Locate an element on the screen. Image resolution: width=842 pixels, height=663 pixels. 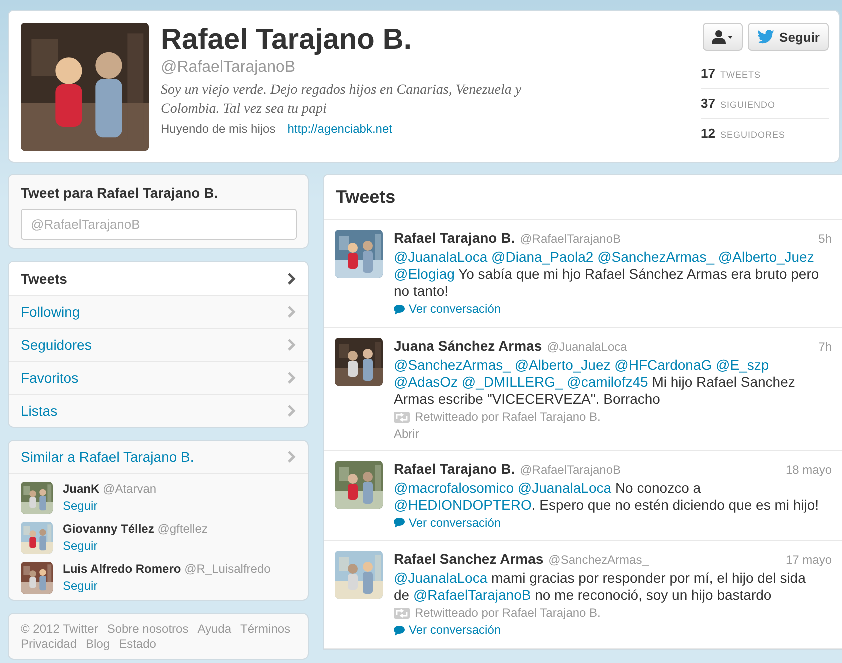
user-handle: @gftellez is located at coordinates (183, 529).